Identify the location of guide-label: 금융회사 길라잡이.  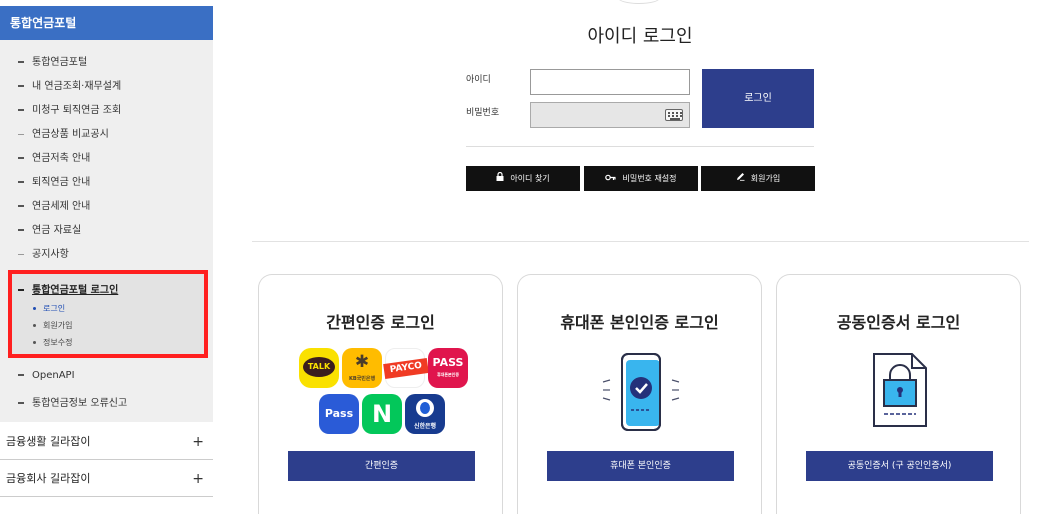
(48, 478).